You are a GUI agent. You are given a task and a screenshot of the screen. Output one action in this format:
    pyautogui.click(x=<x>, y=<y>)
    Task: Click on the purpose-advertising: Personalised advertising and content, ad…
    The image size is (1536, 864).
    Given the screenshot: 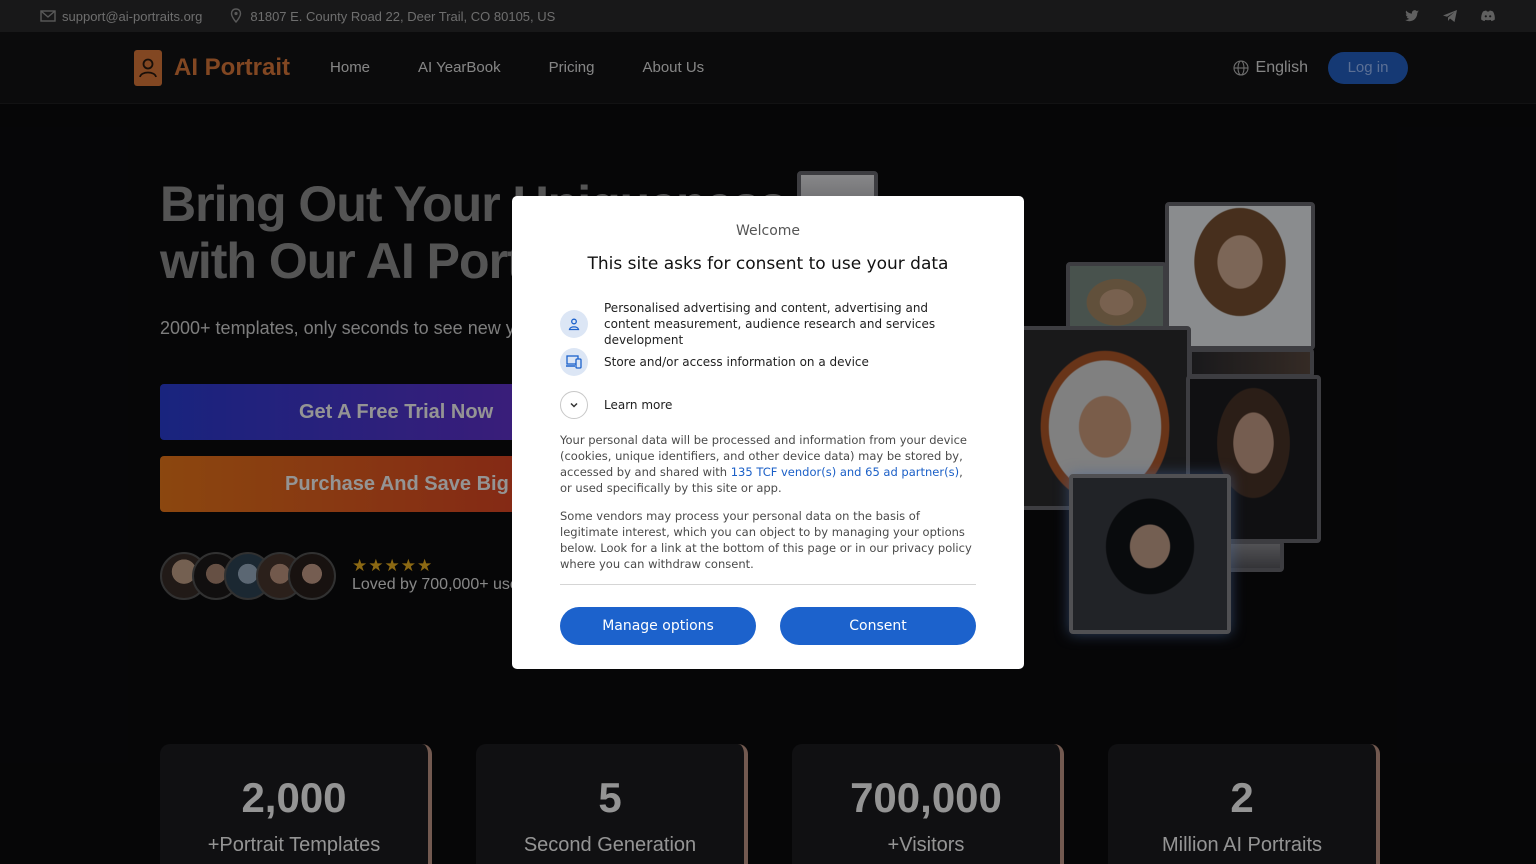 What is the action you would take?
    pyautogui.click(x=767, y=324)
    